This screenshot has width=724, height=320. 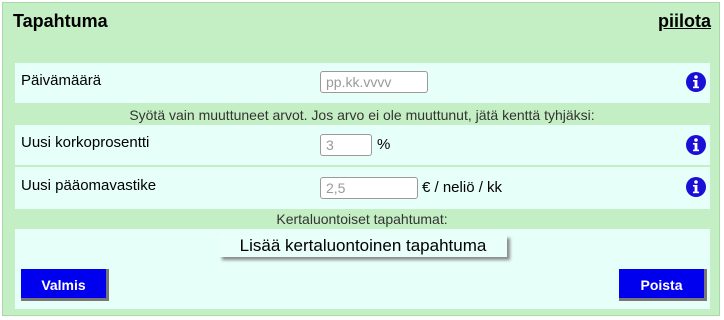 I want to click on capital-charge-label: Uusi pääomavastike, so click(x=89, y=185).